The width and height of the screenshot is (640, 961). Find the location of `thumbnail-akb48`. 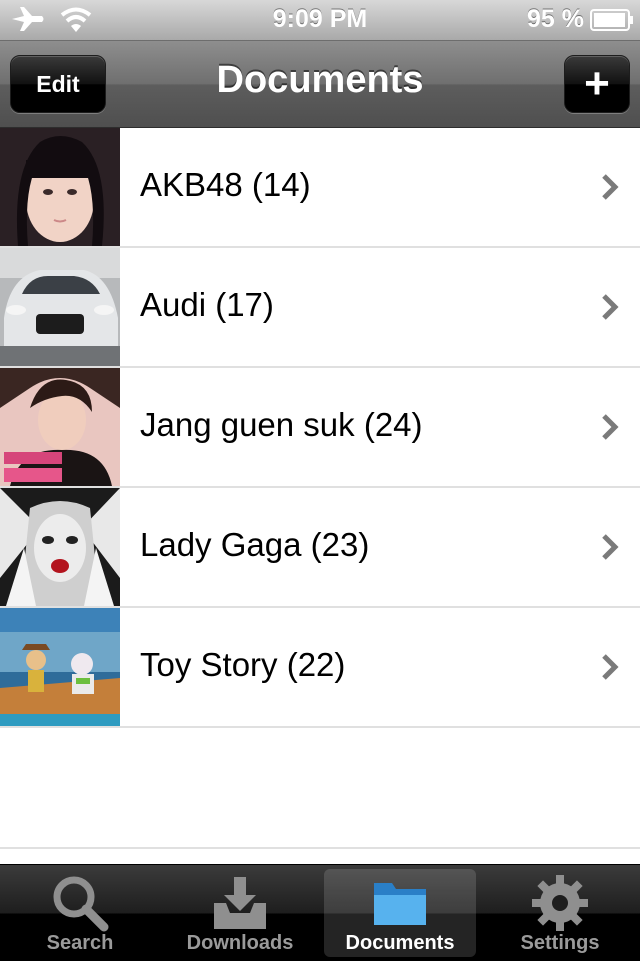

thumbnail-akb48 is located at coordinates (60, 187).